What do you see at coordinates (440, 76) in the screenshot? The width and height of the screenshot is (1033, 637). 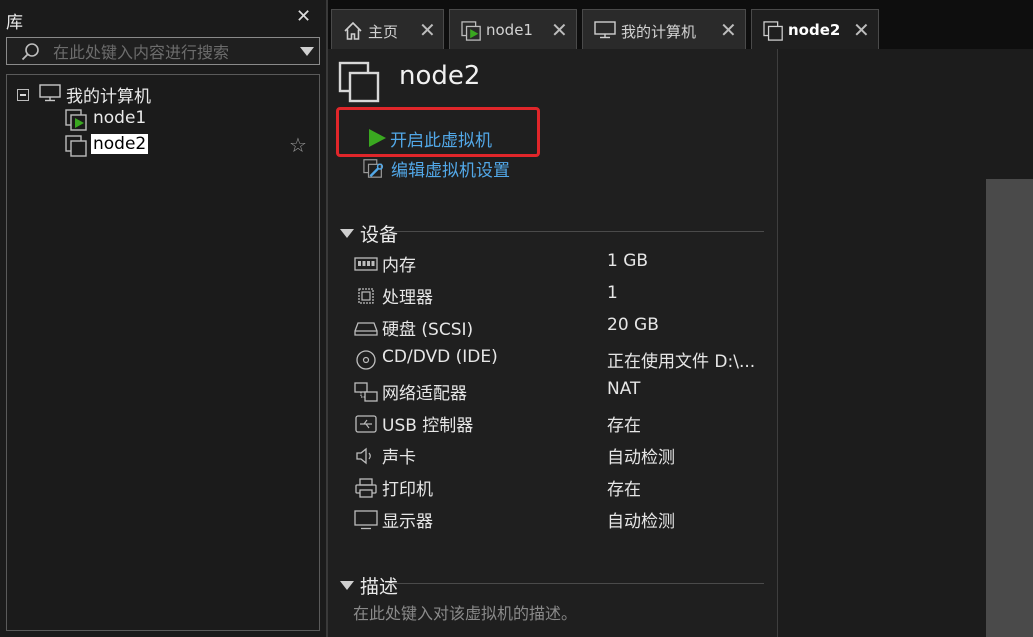 I see `vm-title: node2` at bounding box center [440, 76].